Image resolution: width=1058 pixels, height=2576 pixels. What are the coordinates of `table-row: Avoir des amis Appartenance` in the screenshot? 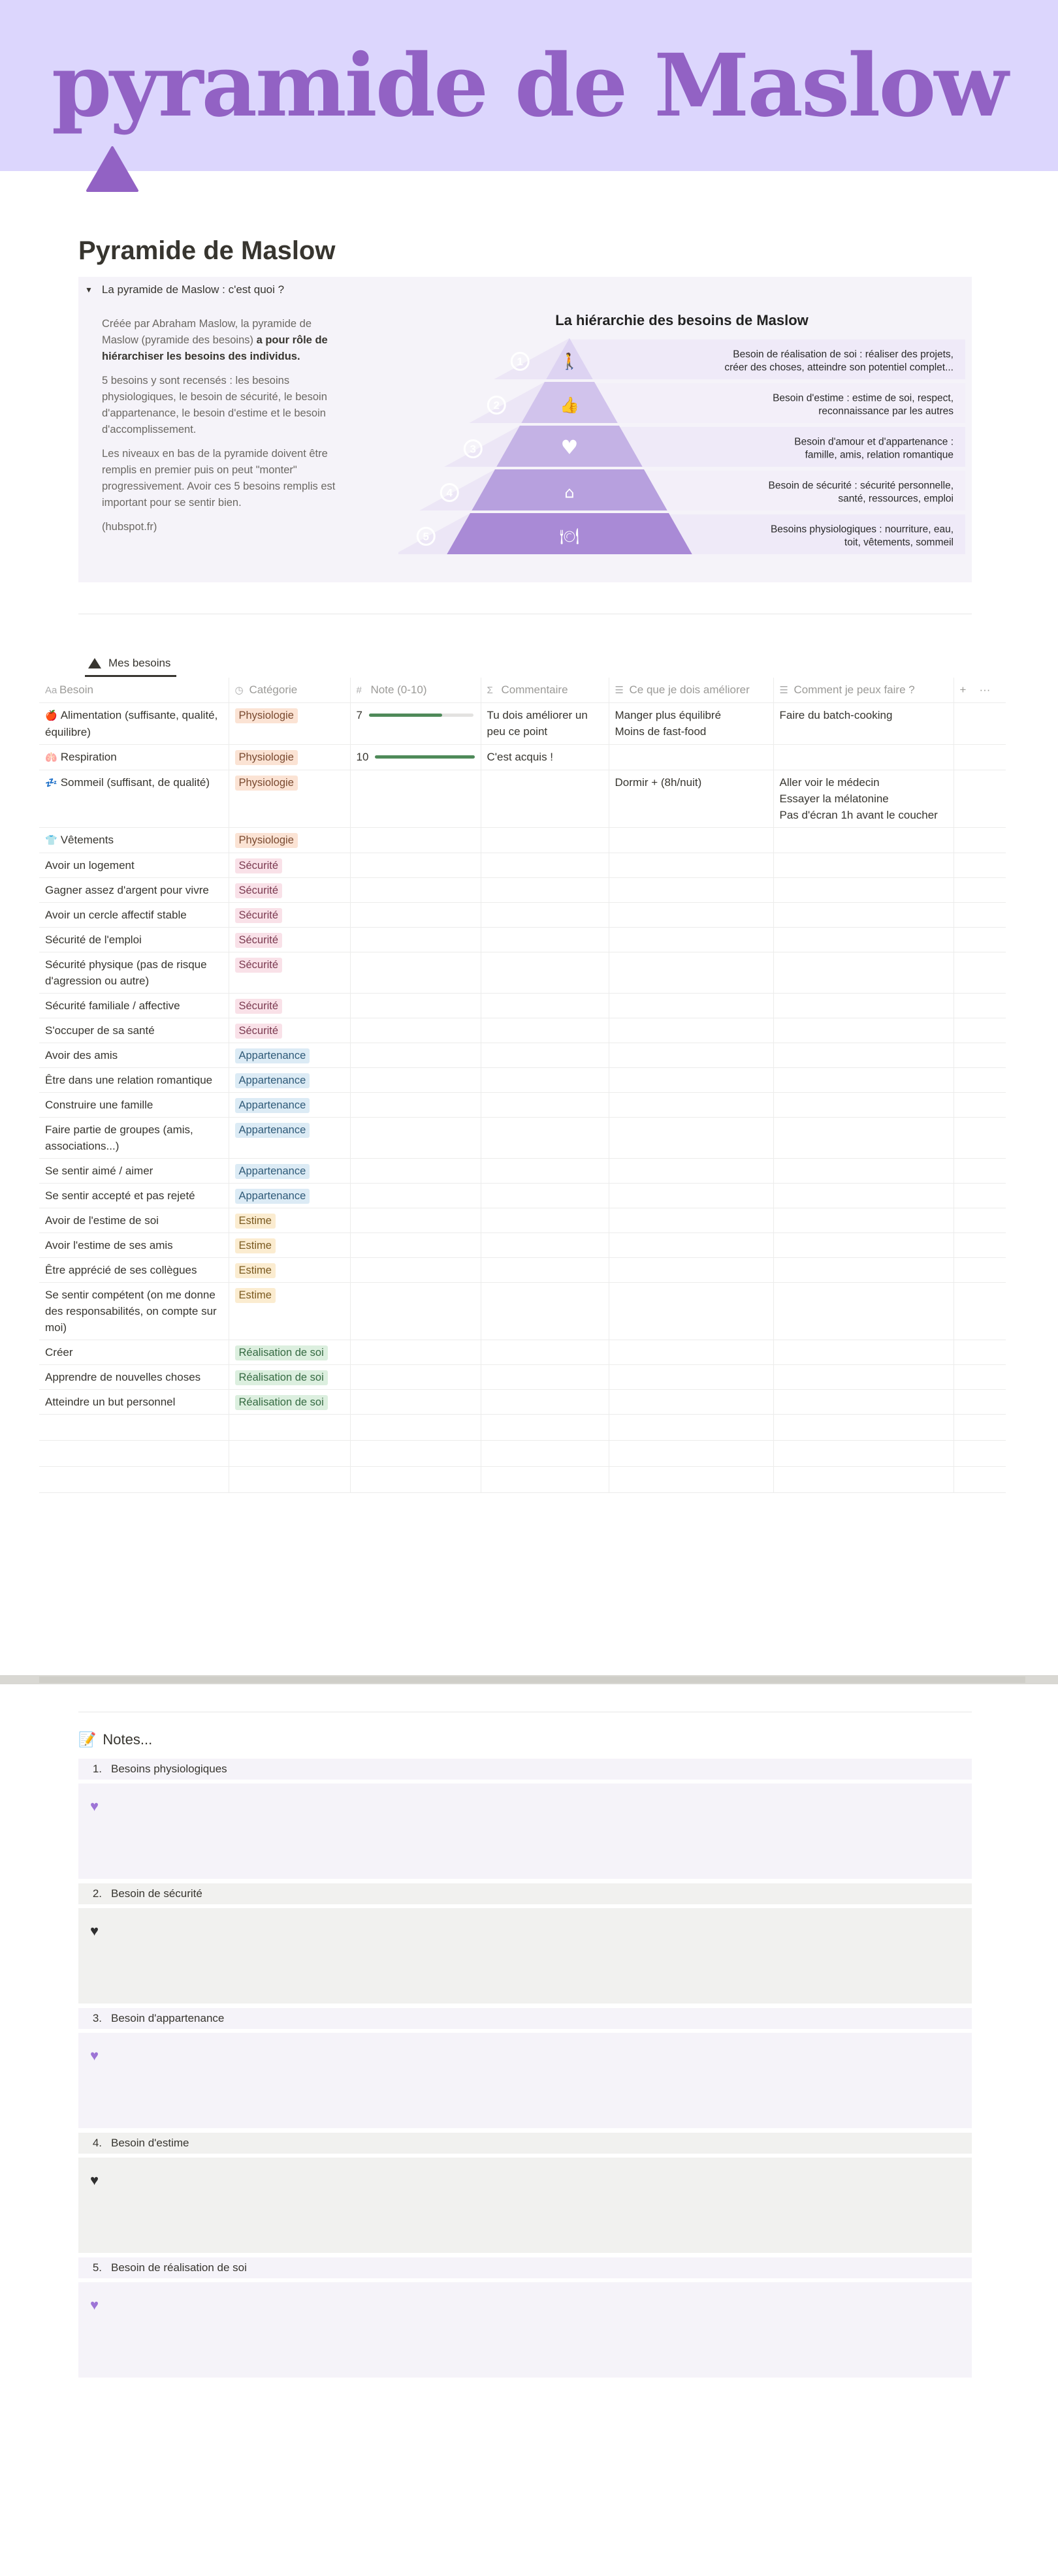 It's located at (522, 1055).